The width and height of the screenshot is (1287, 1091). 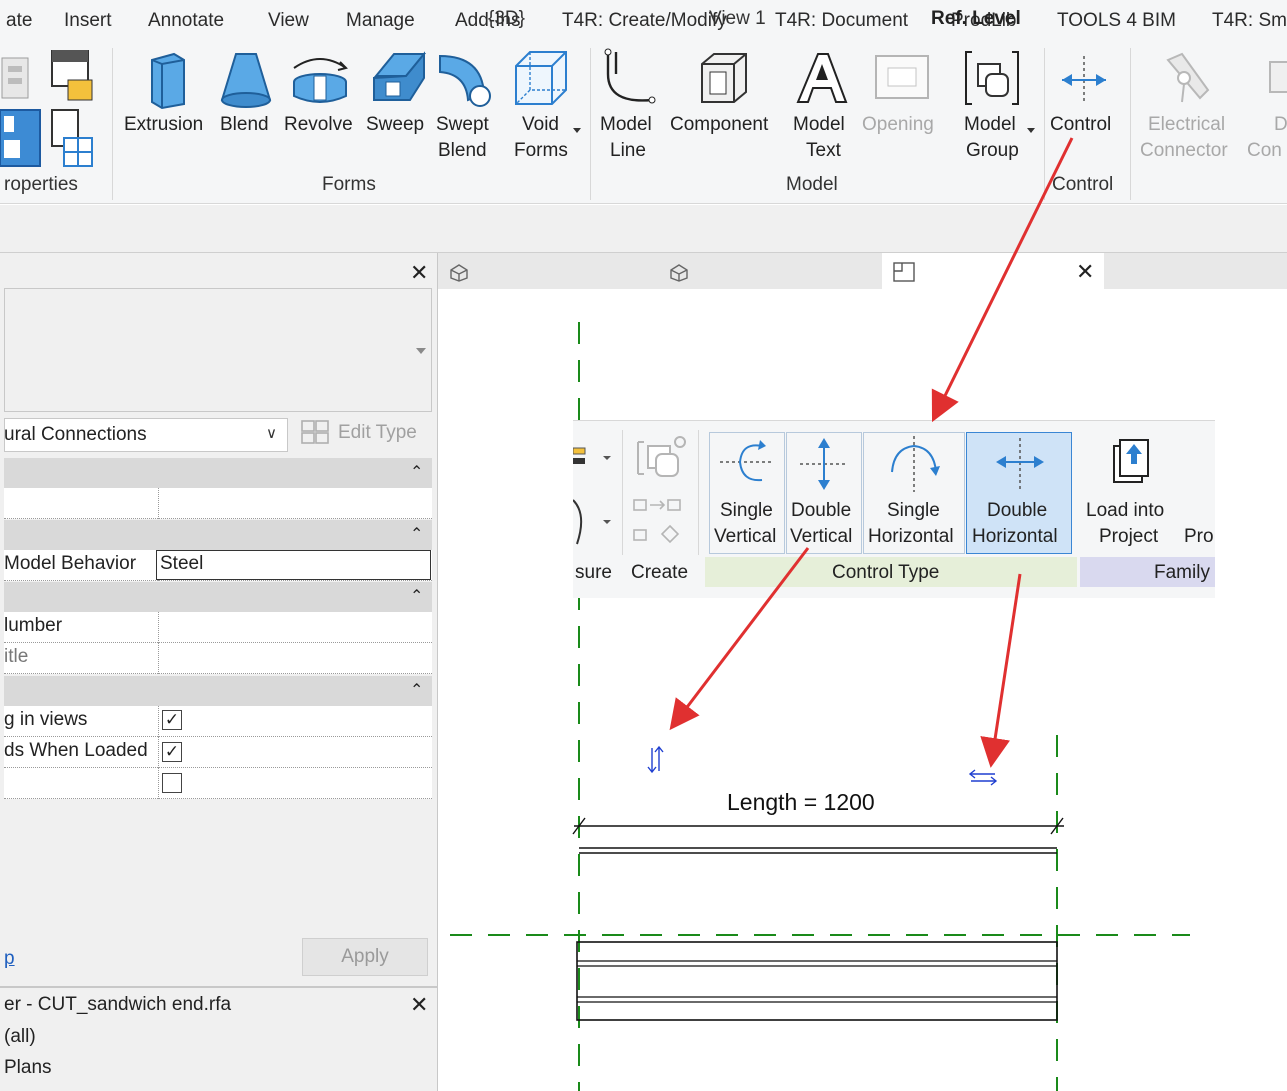 What do you see at coordinates (992, 79) in the screenshot?
I see `model-group-icon` at bounding box center [992, 79].